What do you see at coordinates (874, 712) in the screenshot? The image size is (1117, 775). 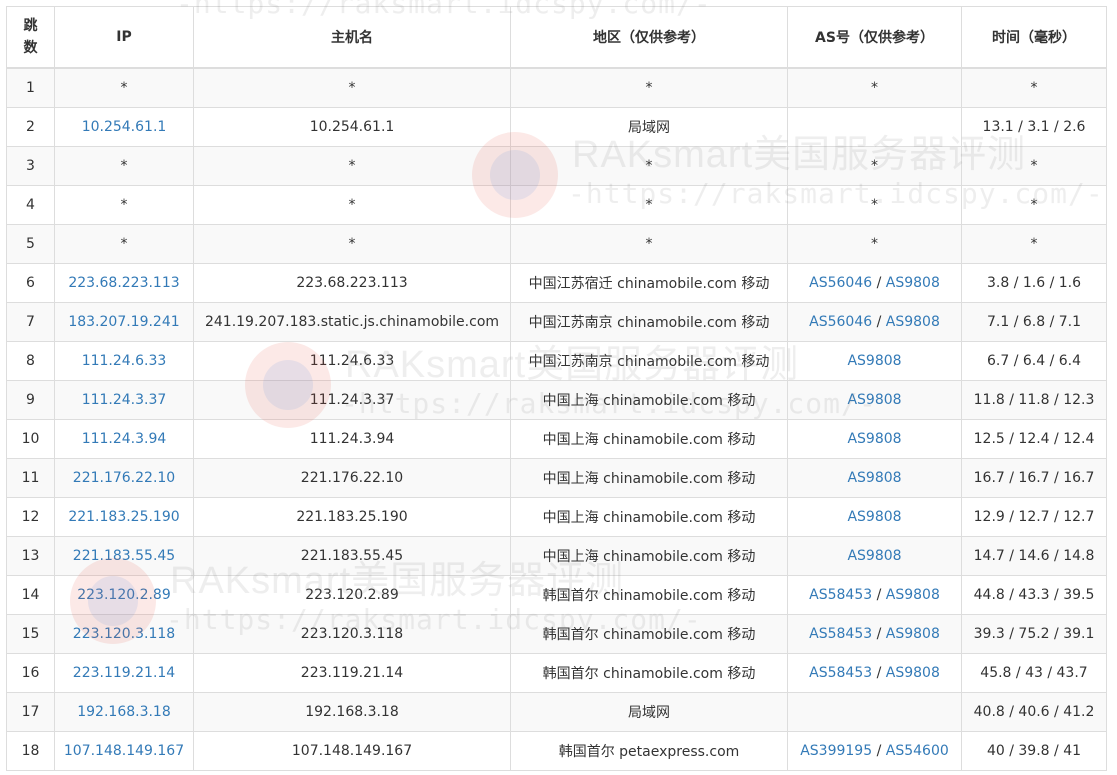 I see `cell-as` at bounding box center [874, 712].